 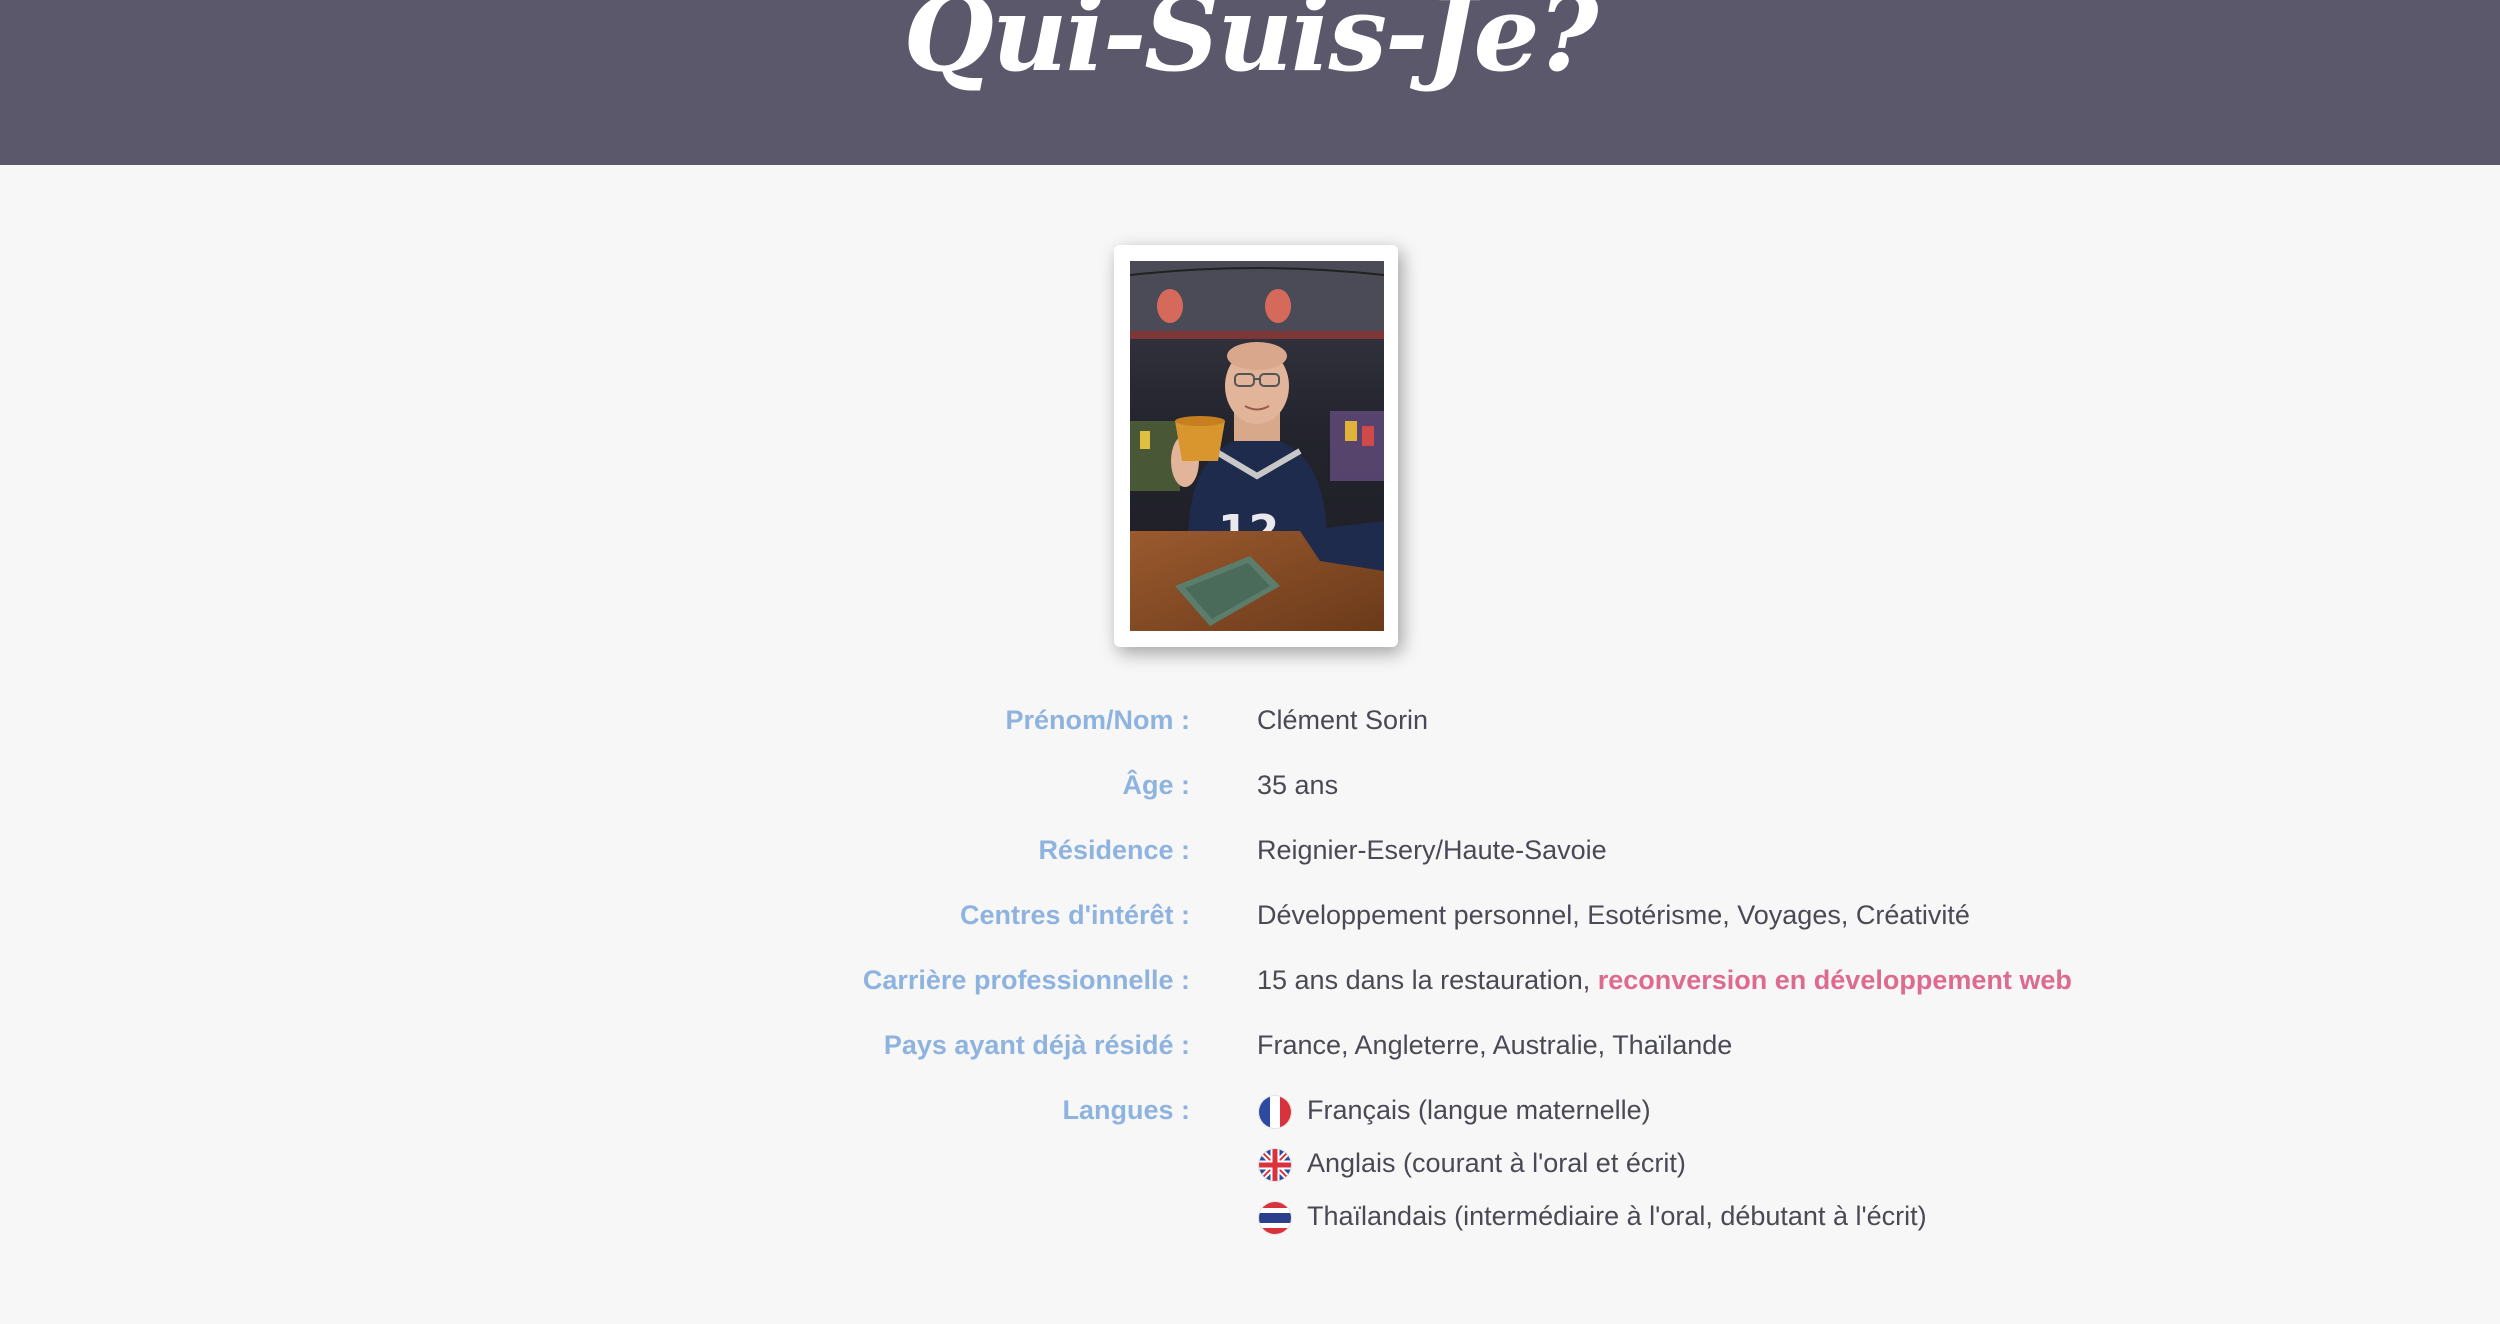 I want to click on label-languages: Langues :, so click(x=1126, y=1110).